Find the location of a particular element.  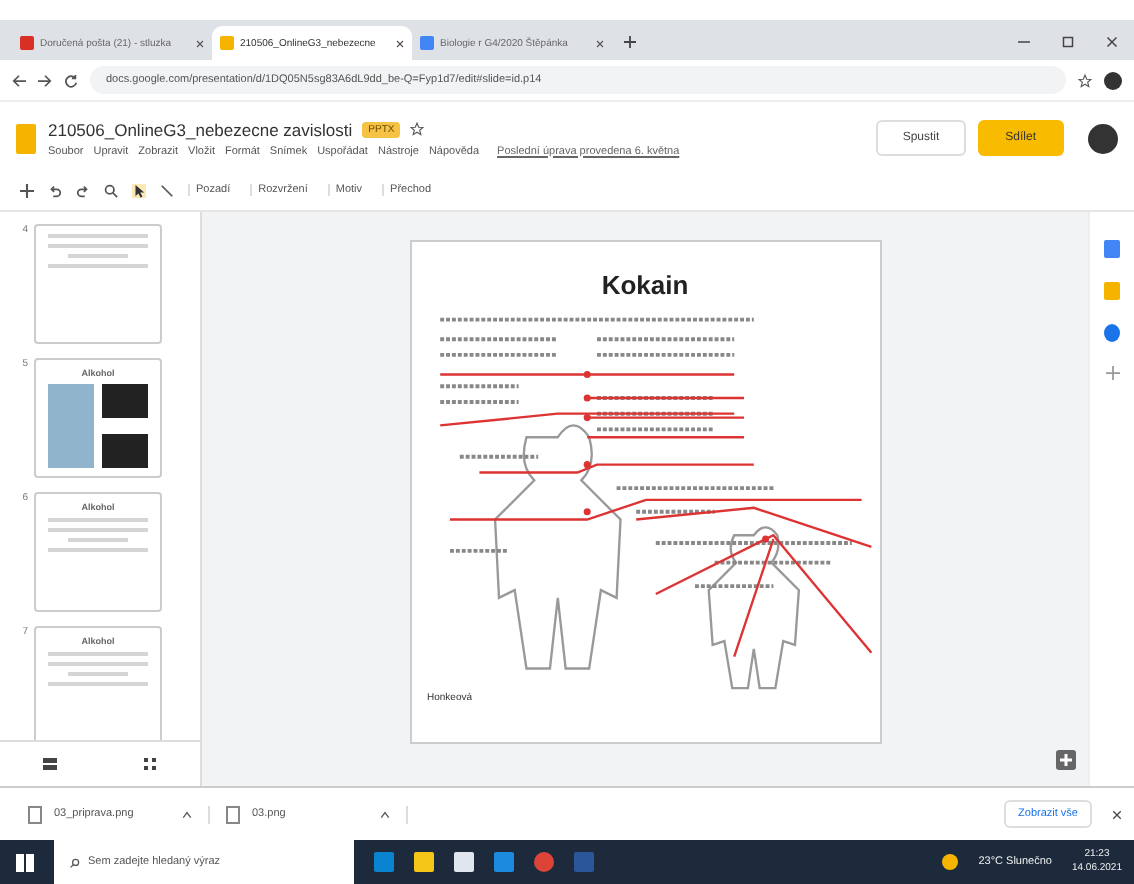

forward-icon is located at coordinates (45, 80).